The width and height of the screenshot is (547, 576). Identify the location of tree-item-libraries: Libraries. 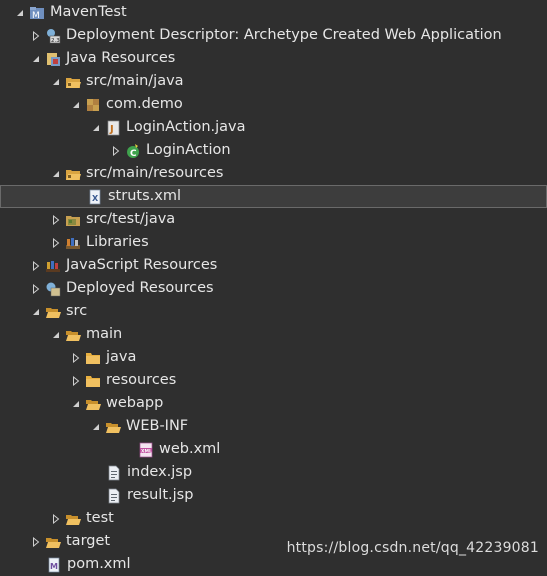
(273, 242).